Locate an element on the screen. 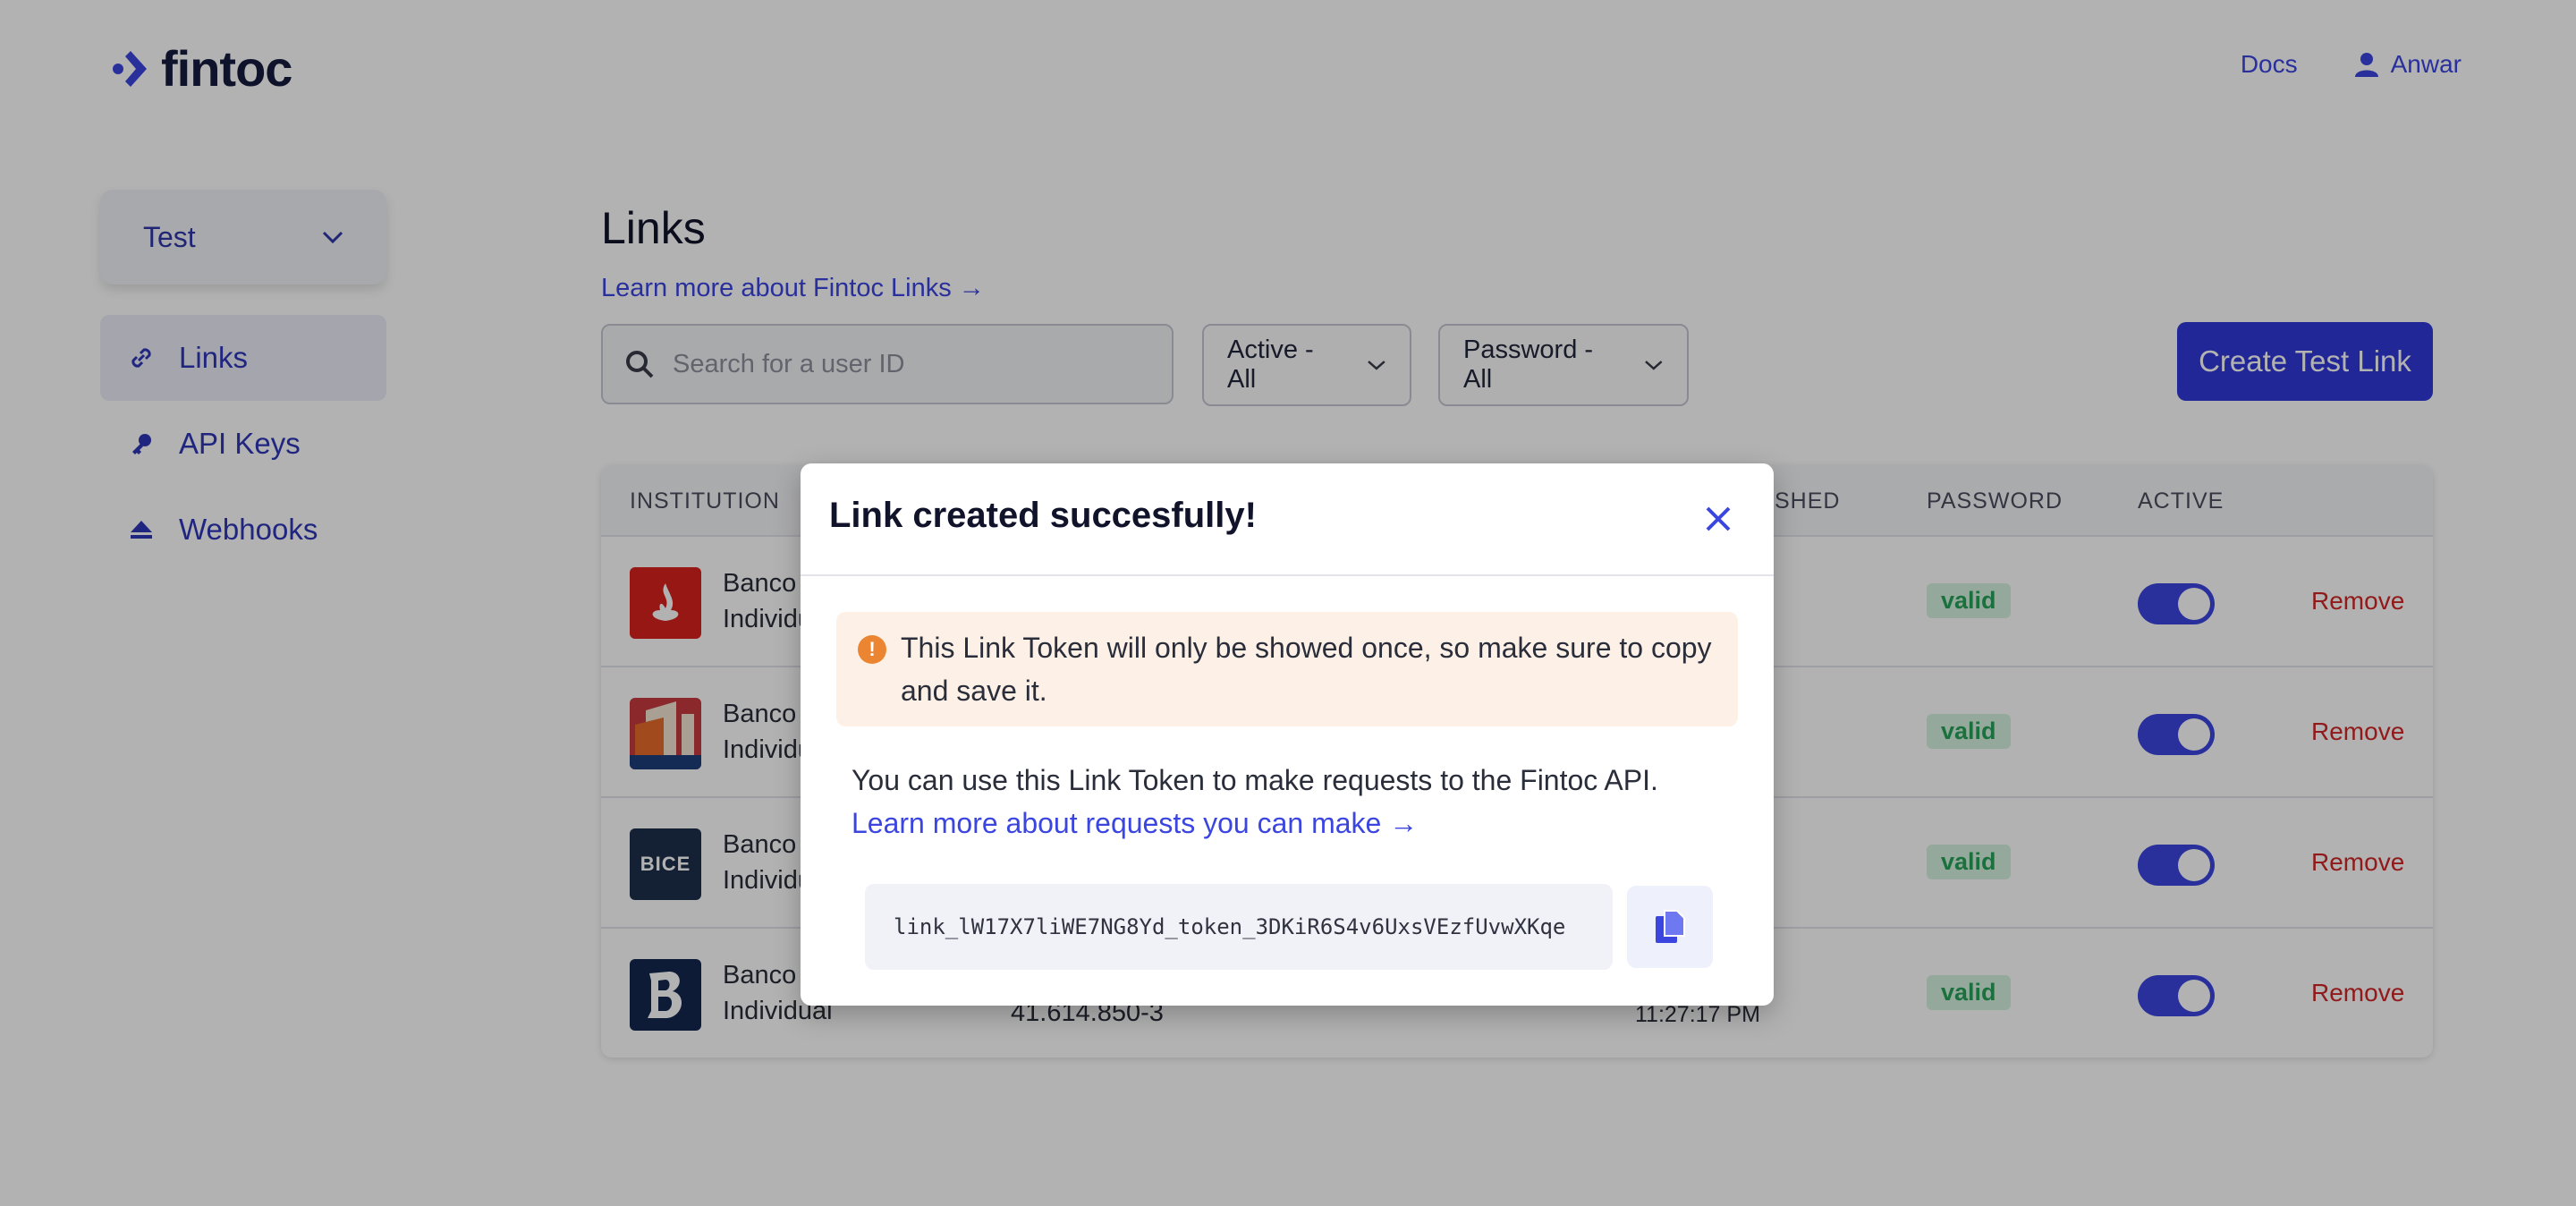  learn-more-requests-link: Learn more about requests you can make → is located at coordinates (1255, 823).